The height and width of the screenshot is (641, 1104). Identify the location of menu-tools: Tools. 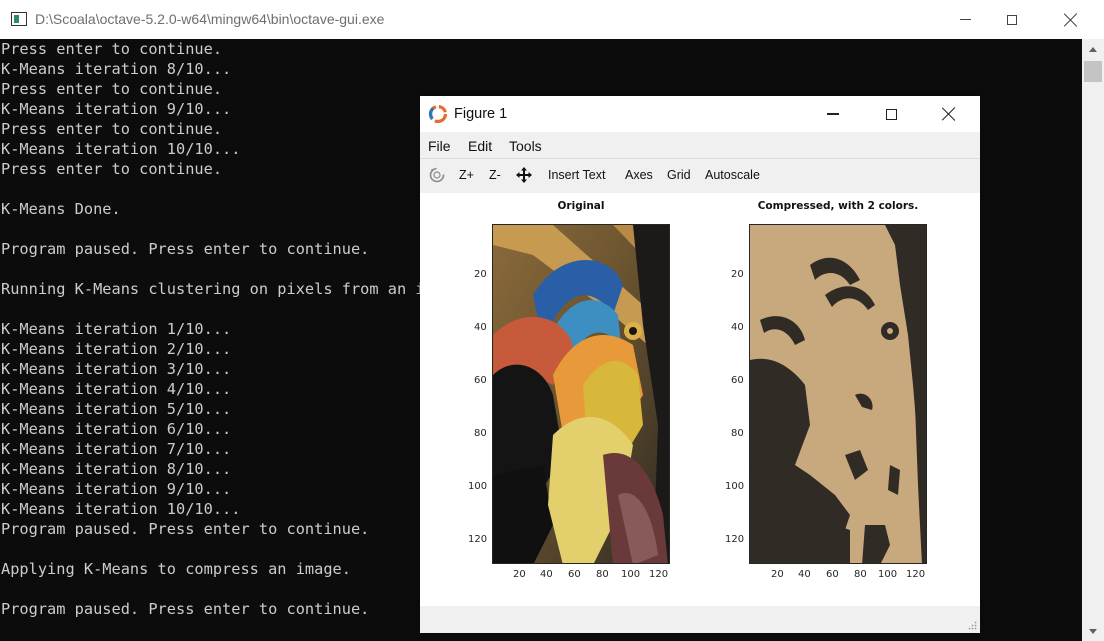
(525, 146).